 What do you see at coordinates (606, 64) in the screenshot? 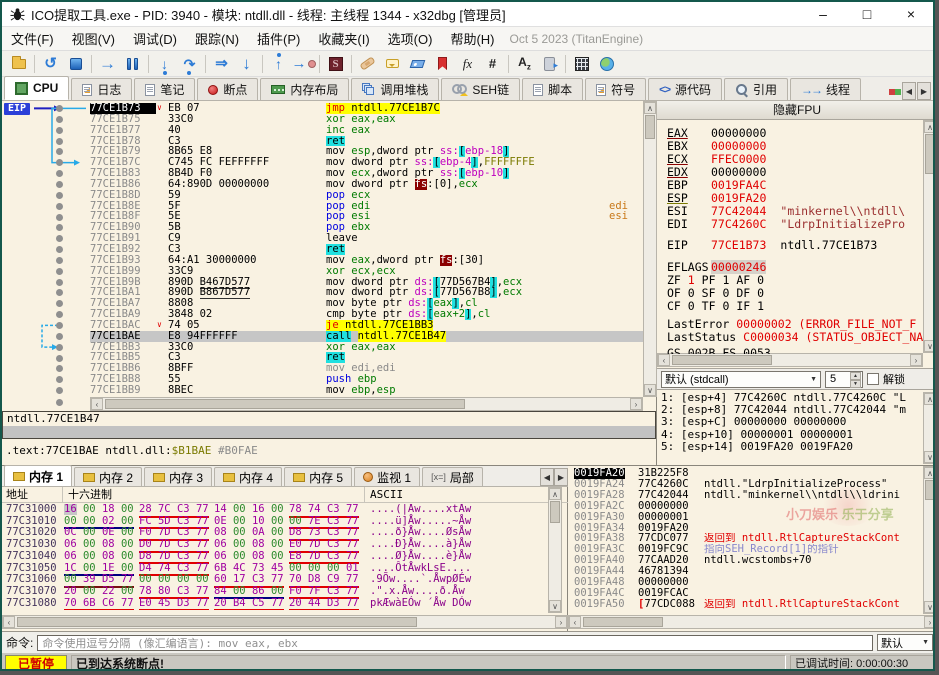
I see `settings-globe-button` at bounding box center [606, 64].